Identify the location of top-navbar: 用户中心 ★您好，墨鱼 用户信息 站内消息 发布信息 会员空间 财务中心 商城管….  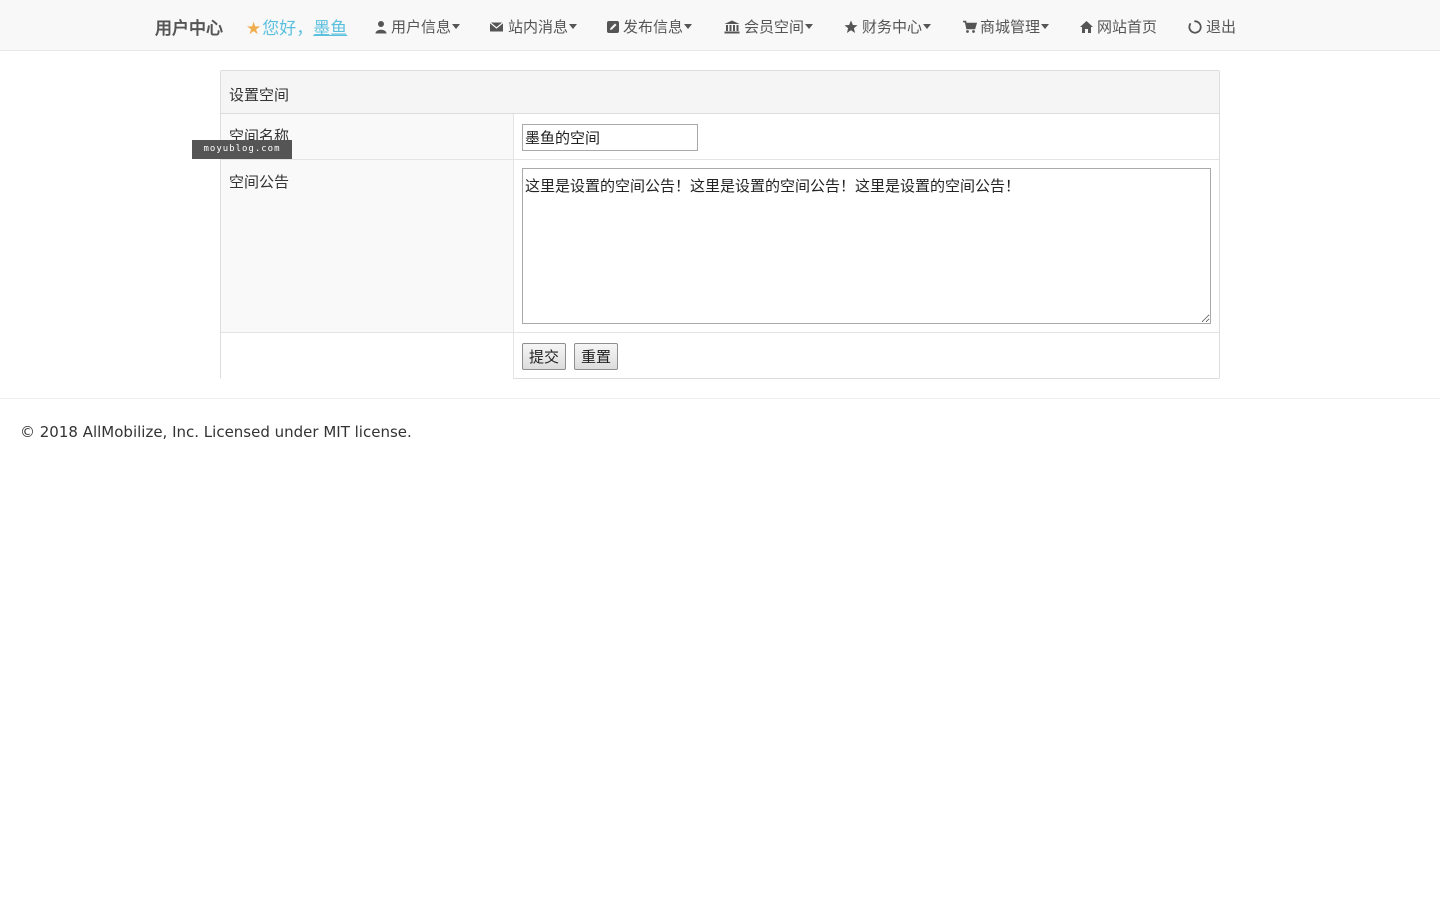
(720, 25).